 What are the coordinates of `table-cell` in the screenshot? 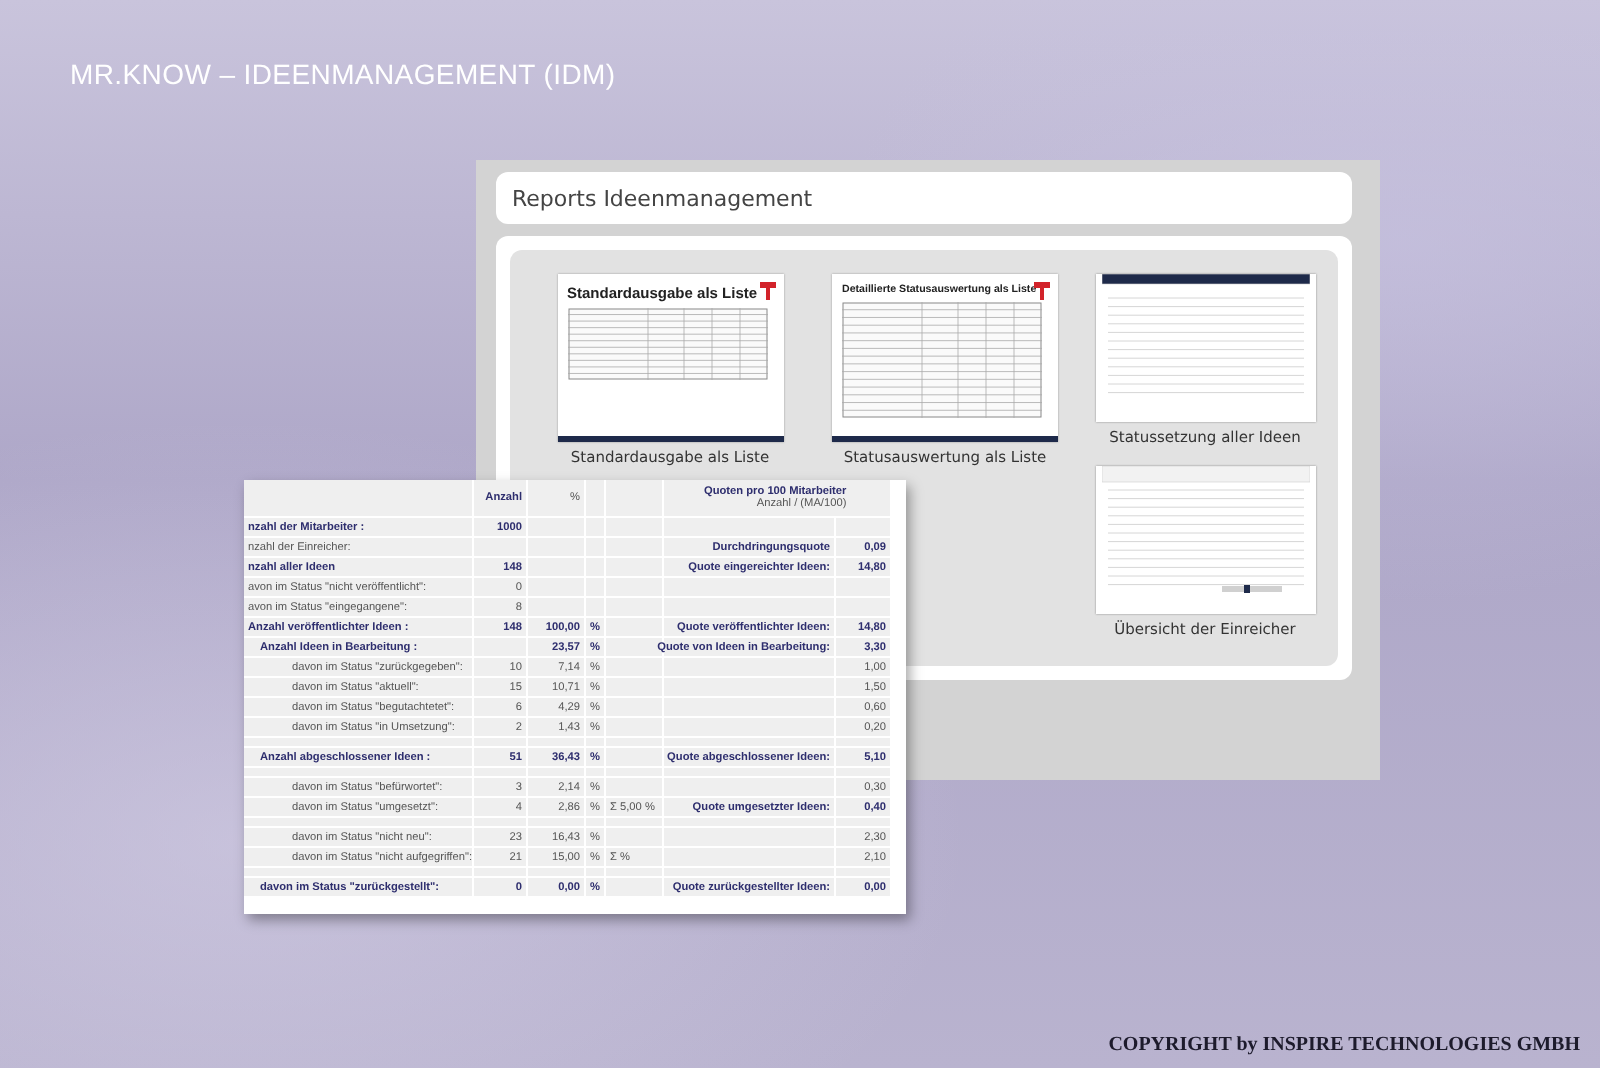 It's located at (595, 498).